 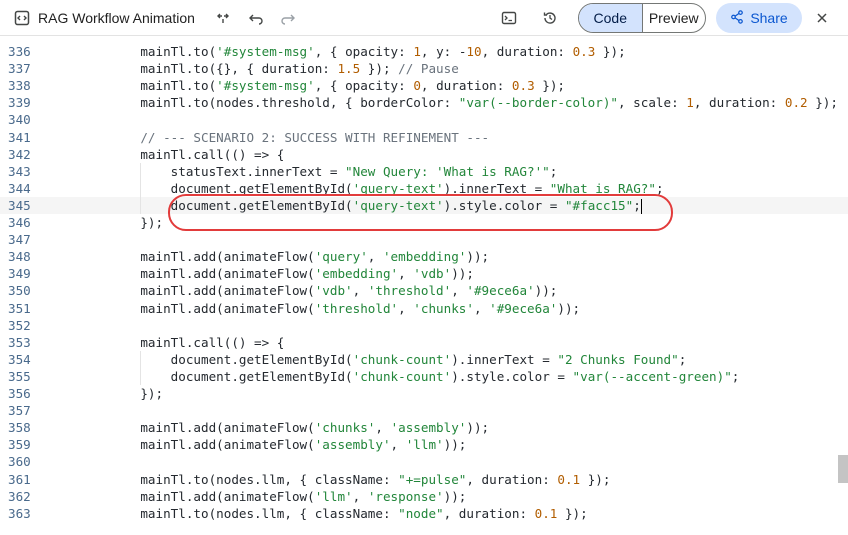 What do you see at coordinates (22, 18) in the screenshot?
I see `code-embed-icon` at bounding box center [22, 18].